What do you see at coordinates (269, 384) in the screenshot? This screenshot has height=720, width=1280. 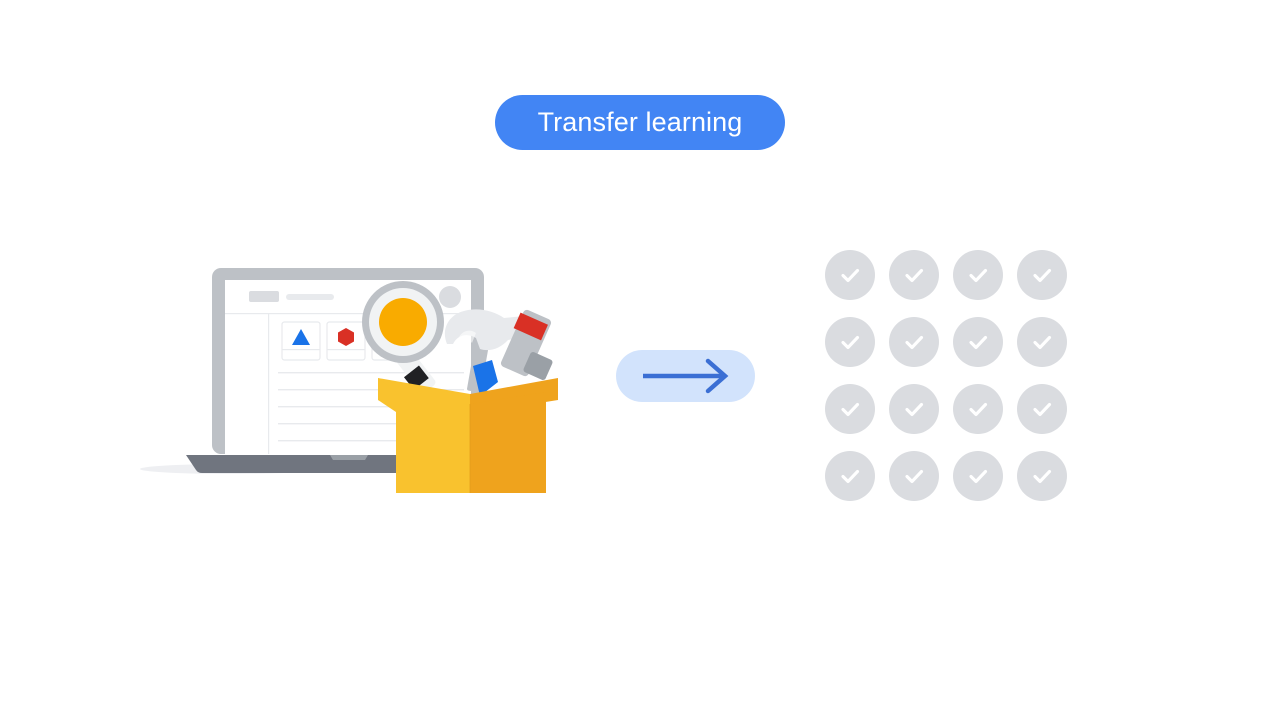 I see `screen-sidebar-divider` at bounding box center [269, 384].